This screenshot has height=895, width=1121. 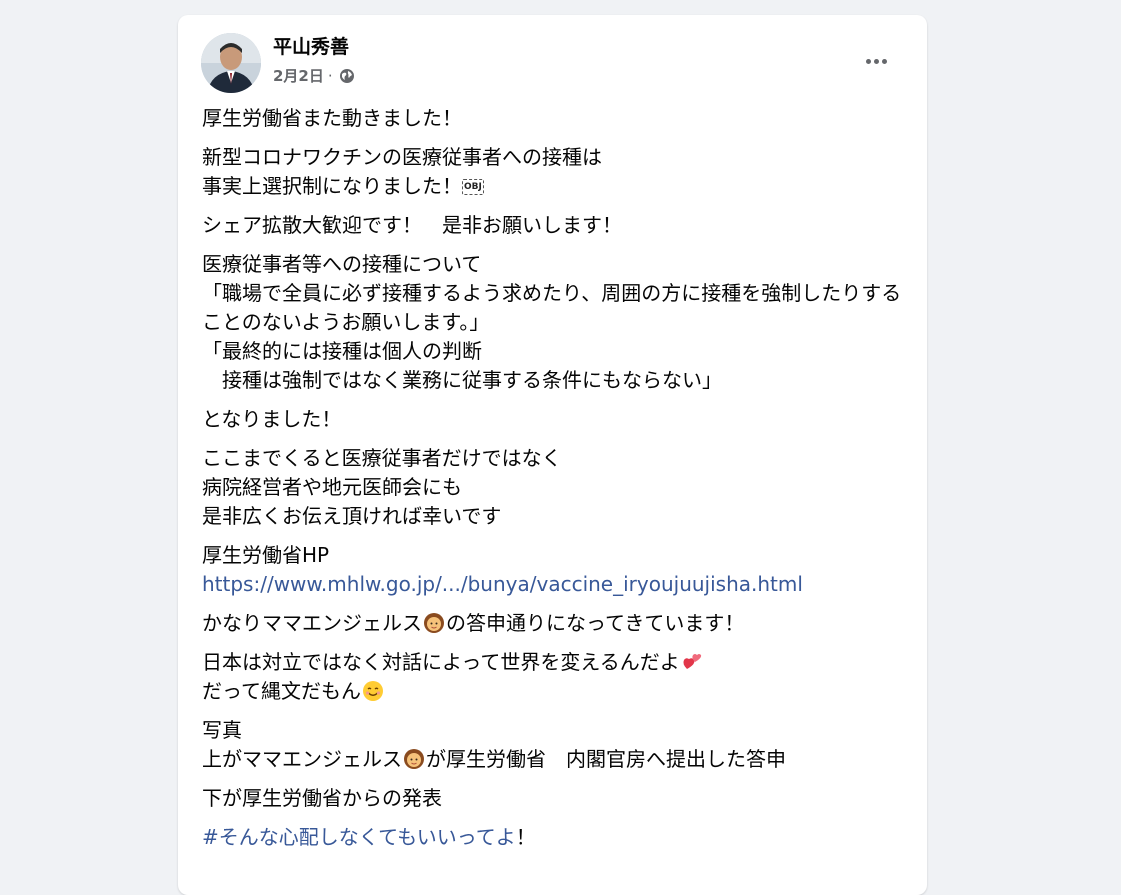 I want to click on paragraph: 下が厚生労働省からの発表, so click(x=557, y=798).